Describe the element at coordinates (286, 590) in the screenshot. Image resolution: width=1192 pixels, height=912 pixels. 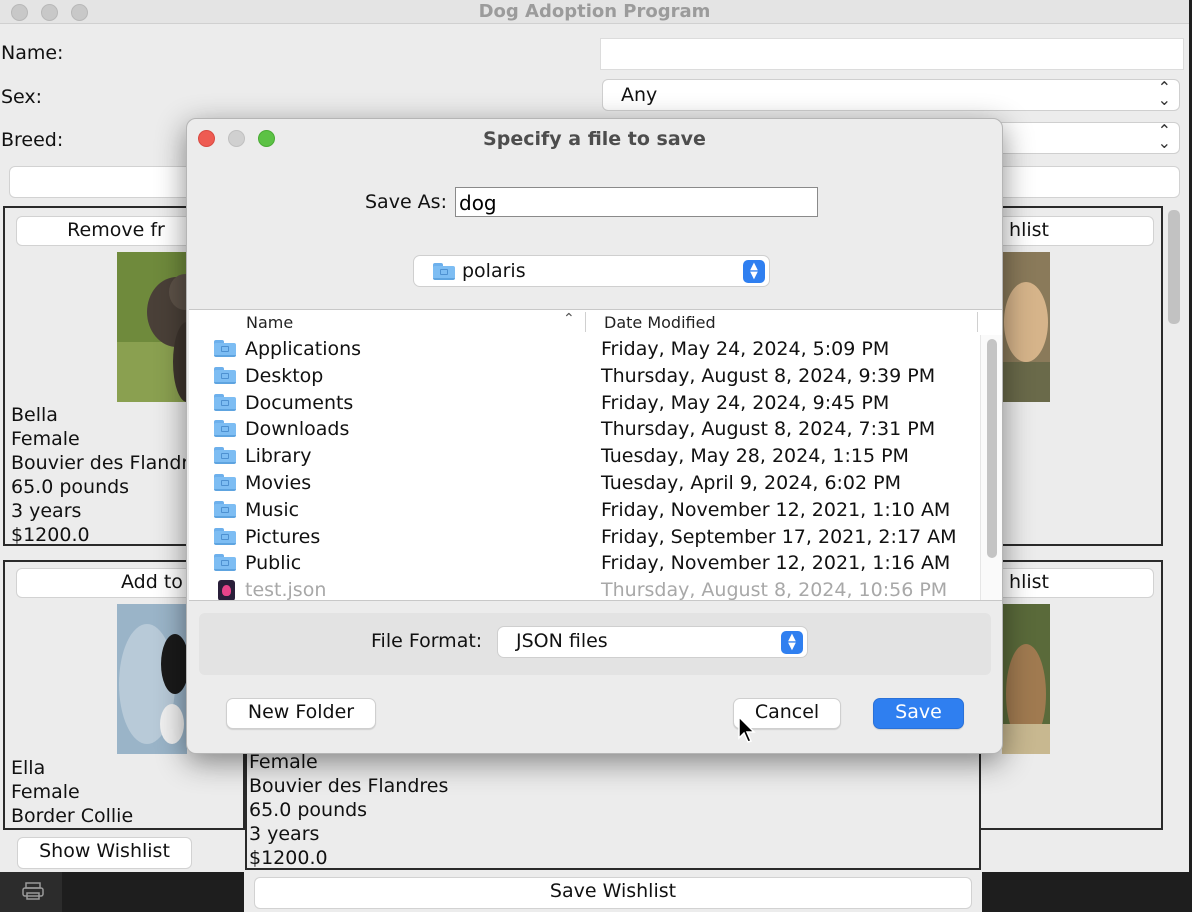
I see `file-name: test.json` at that location.